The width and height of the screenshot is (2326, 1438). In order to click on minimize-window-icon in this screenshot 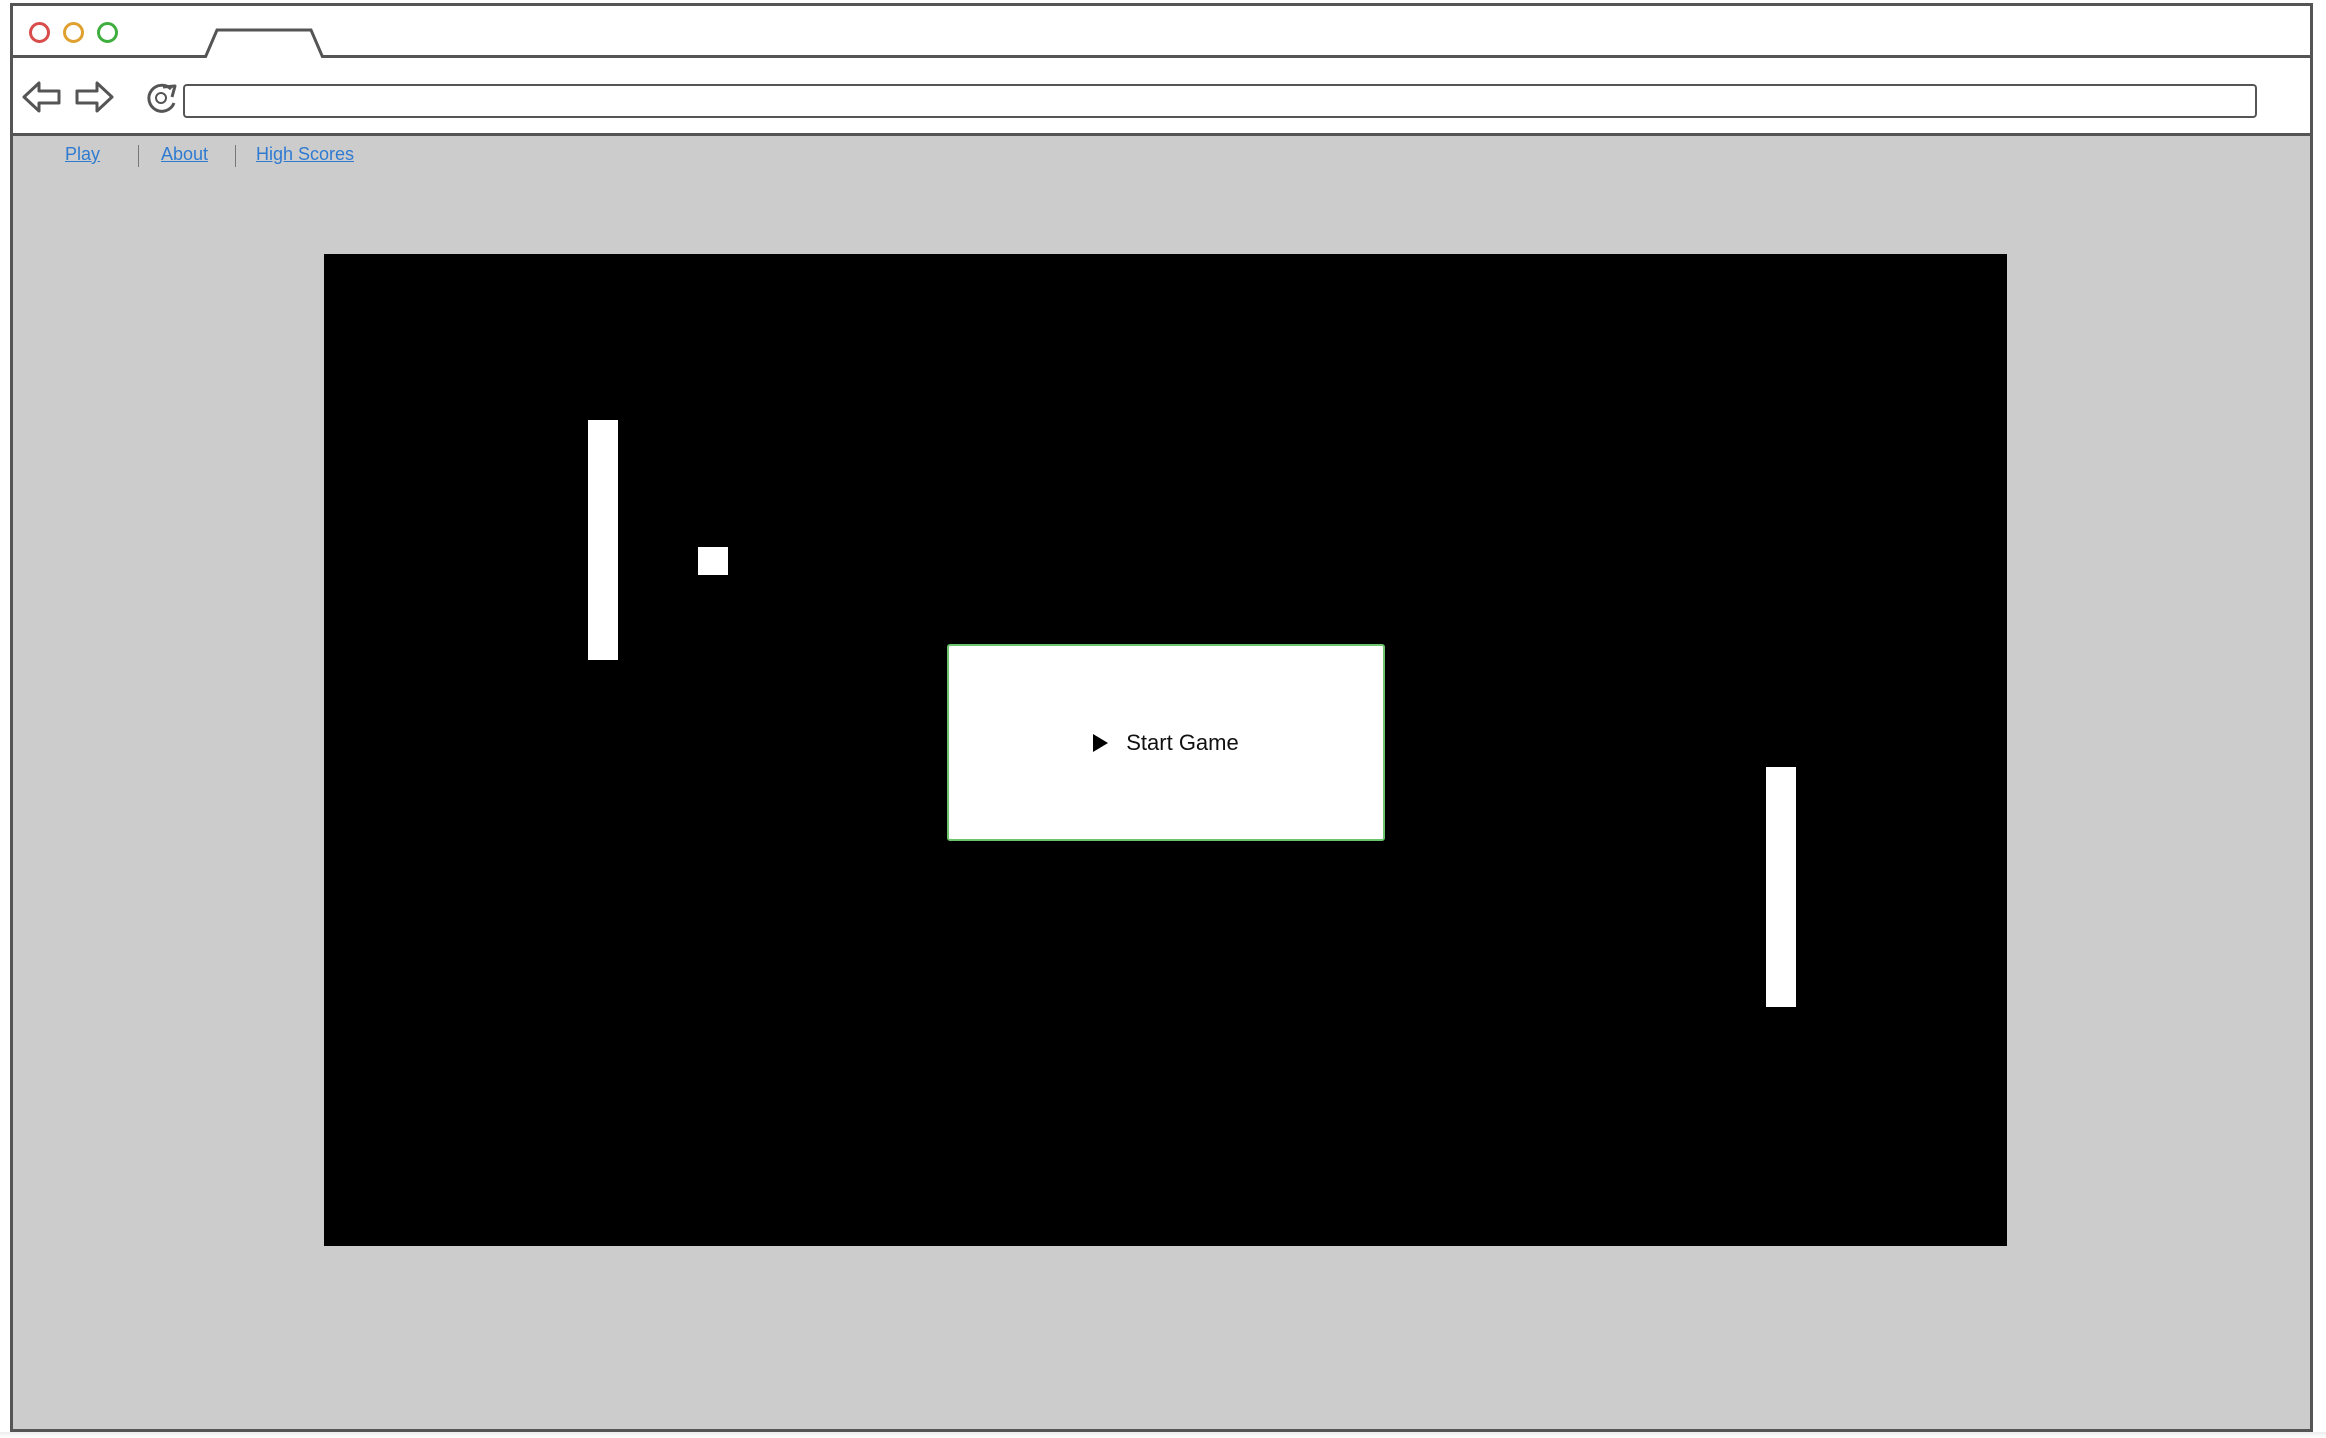, I will do `click(73, 32)`.